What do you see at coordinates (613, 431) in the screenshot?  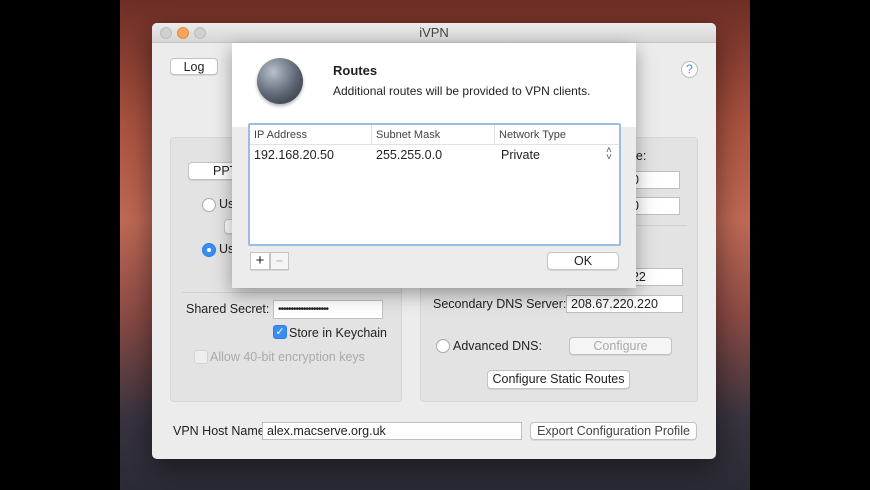 I see `export-configuration-profile-button: Export Configuration Profile` at bounding box center [613, 431].